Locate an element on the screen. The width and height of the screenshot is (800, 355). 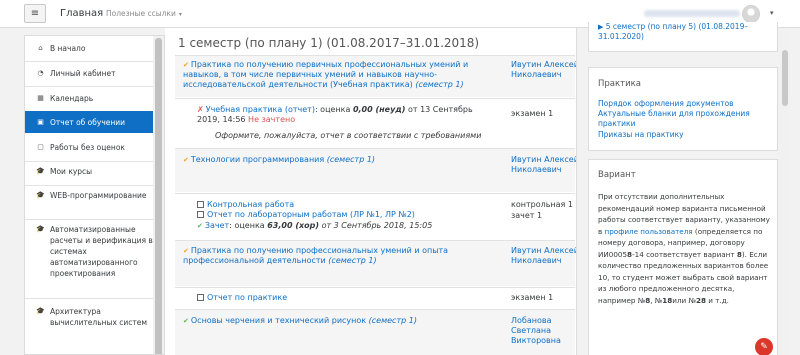
card-title: Практика is located at coordinates (619, 84).